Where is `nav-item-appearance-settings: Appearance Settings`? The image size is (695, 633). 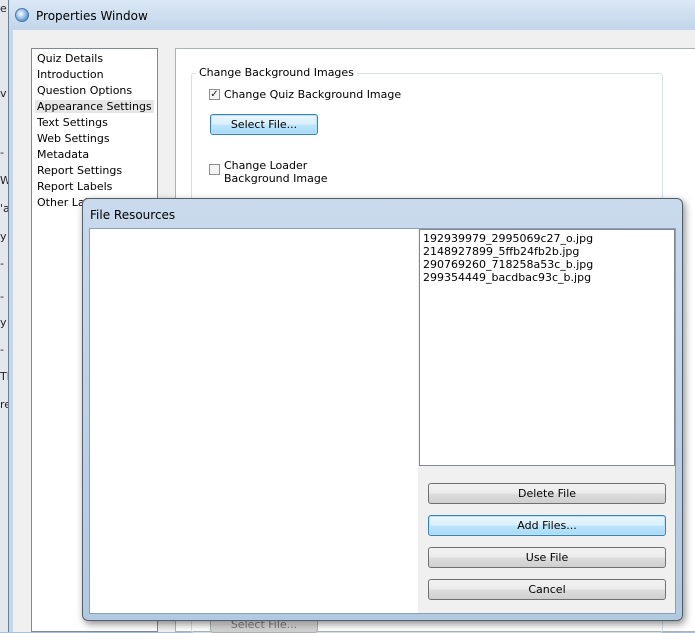 nav-item-appearance-settings: Appearance Settings is located at coordinates (94, 106).